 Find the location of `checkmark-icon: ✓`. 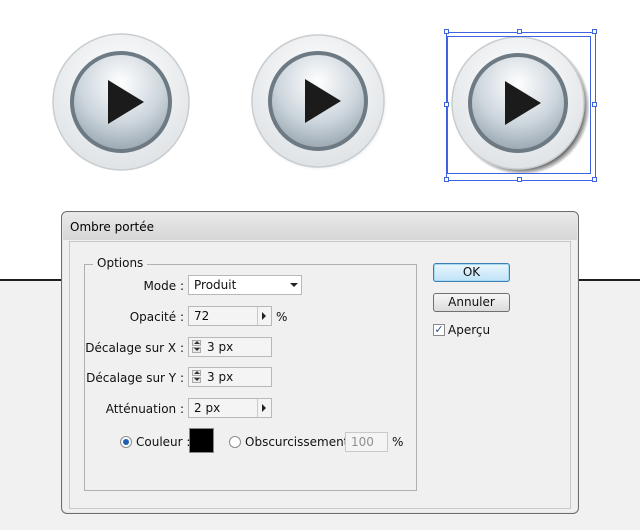

checkmark-icon: ✓ is located at coordinates (439, 329).